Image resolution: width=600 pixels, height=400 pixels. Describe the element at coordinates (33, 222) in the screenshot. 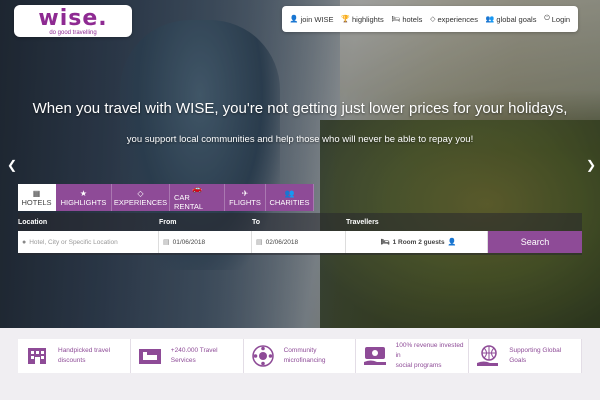

I see `location-label: Location` at that location.